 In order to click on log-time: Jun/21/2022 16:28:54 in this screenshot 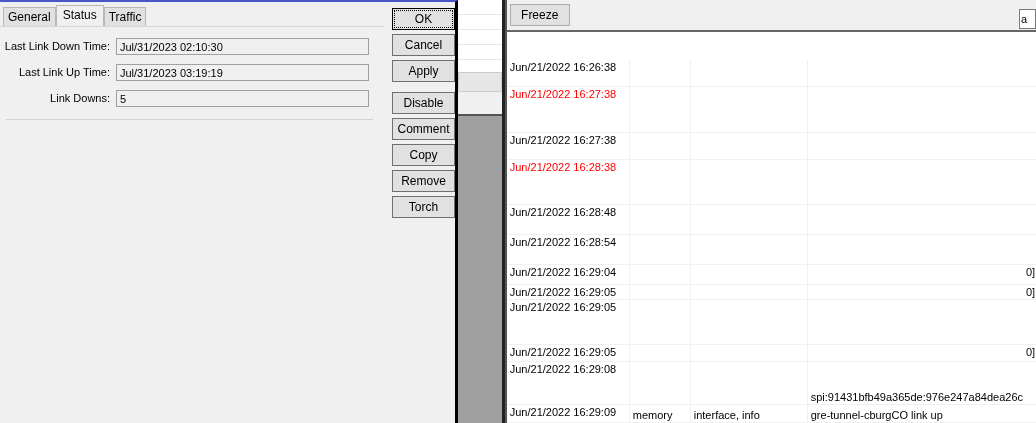, I will do `click(563, 242)`.